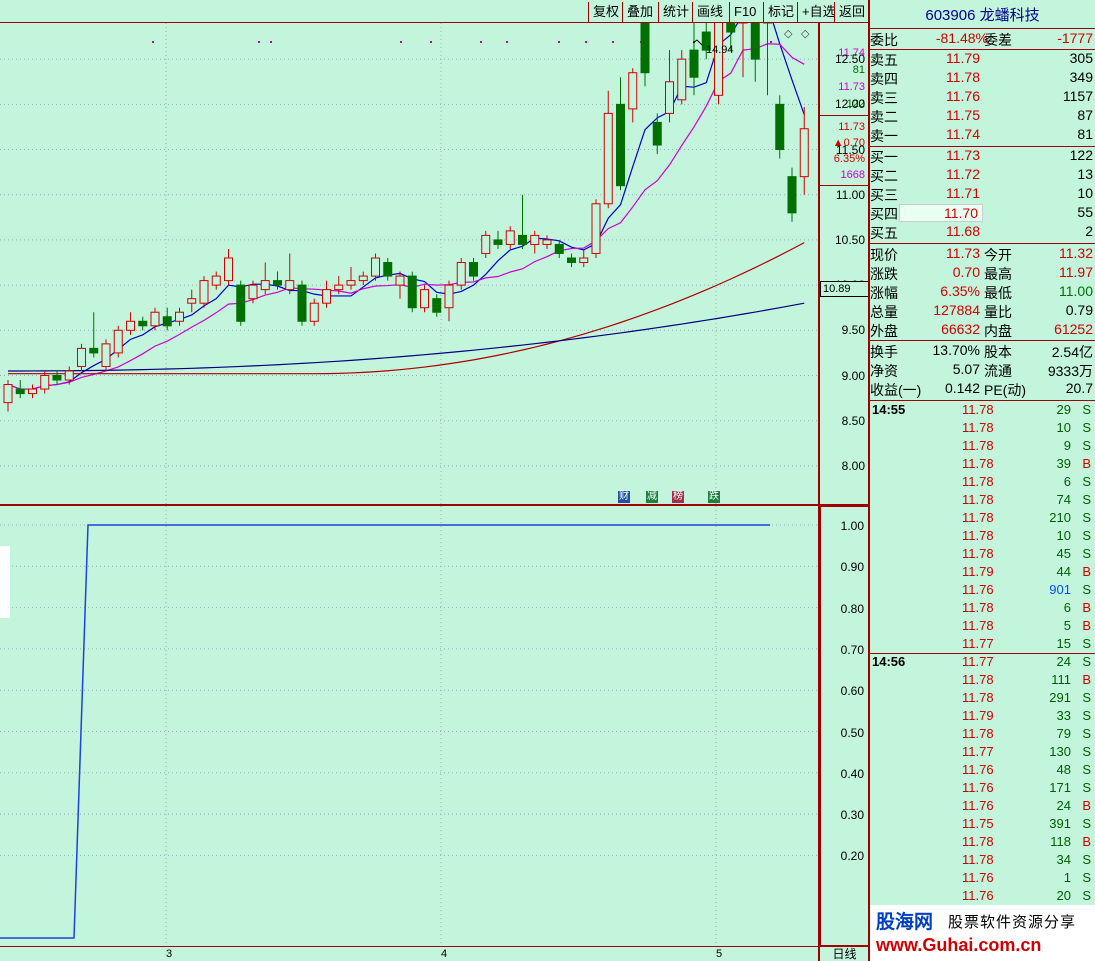  What do you see at coordinates (960, 291) in the screenshot?
I see `stat-value: 6.35%` at bounding box center [960, 291].